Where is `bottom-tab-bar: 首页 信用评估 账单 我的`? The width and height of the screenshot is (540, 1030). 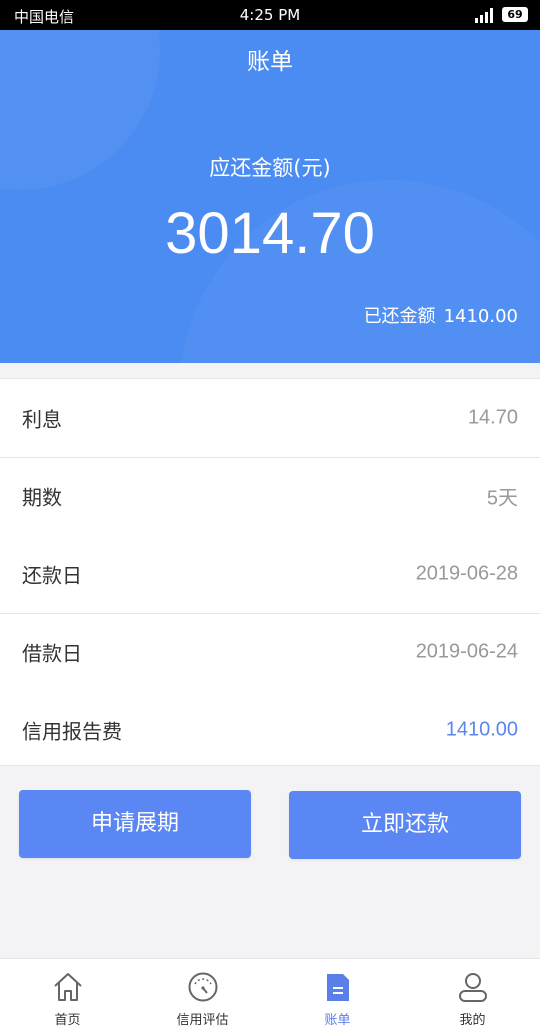 bottom-tab-bar: 首页 信用评估 账单 我的 is located at coordinates (270, 994).